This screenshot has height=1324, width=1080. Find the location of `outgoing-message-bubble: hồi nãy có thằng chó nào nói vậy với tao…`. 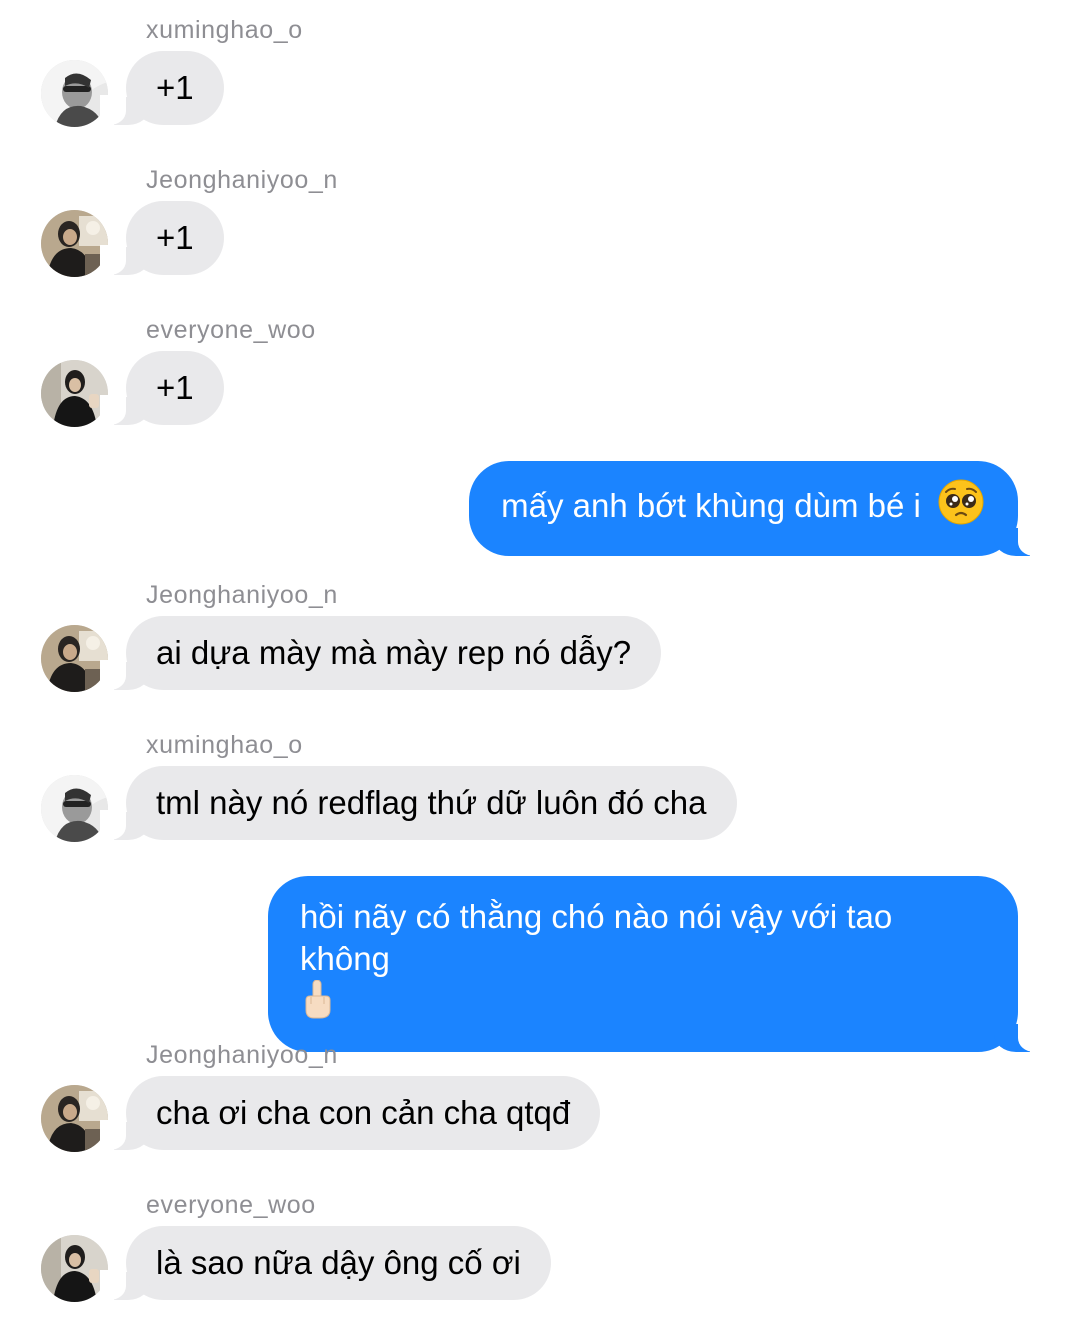

outgoing-message-bubble: hồi nãy có thằng chó nào nói vậy với tao… is located at coordinates (656, 964).